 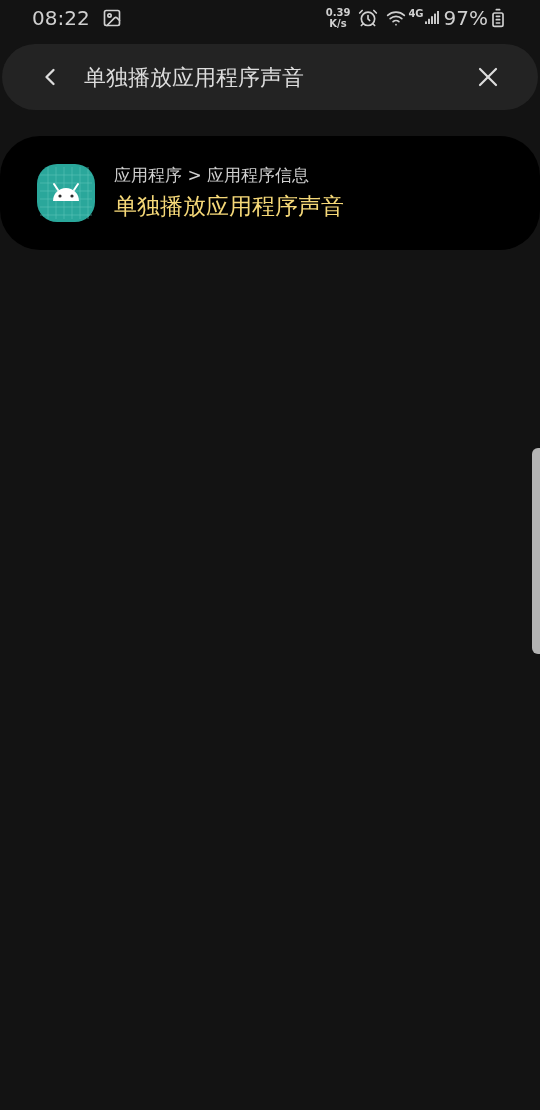 I want to click on search-result: 应用程序 > 应用程序信息 单独播放应用程序声音, so click(x=270, y=193).